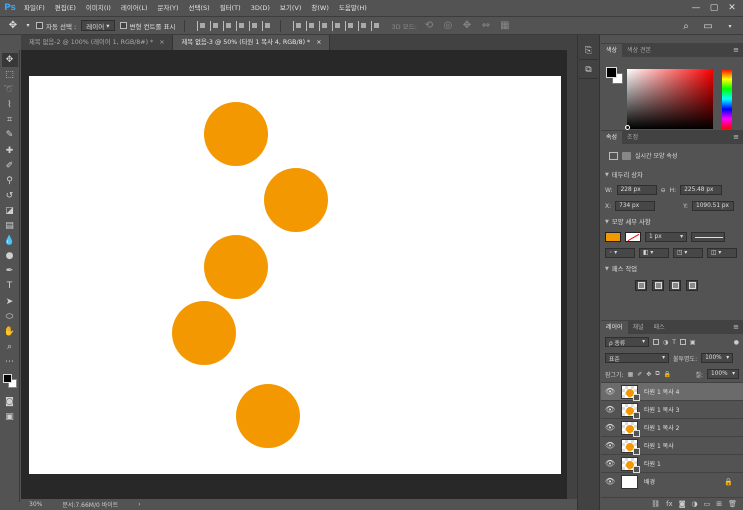  What do you see at coordinates (7, 378) in the screenshot?
I see `foreground-color-swatch` at bounding box center [7, 378].